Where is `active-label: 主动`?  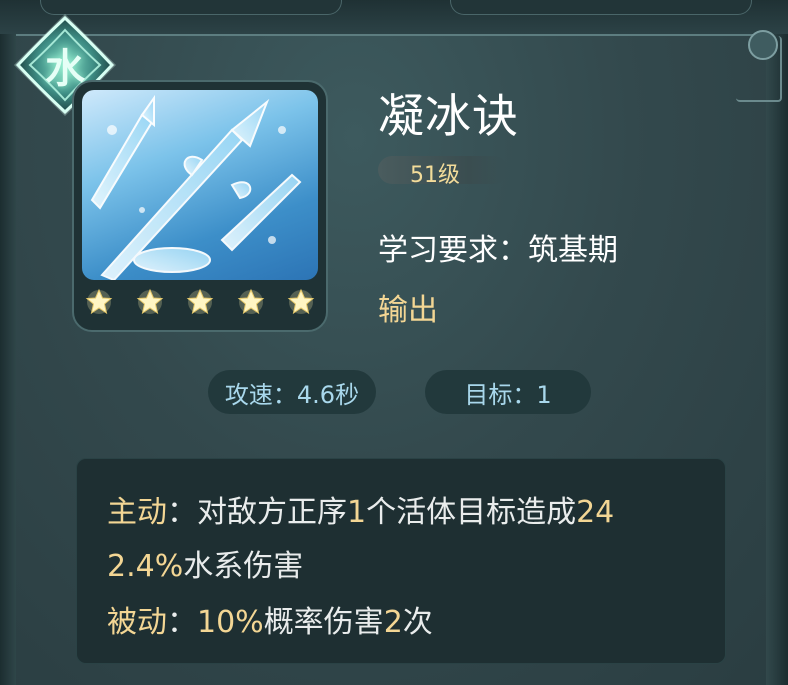 active-label: 主动 is located at coordinates (137, 512).